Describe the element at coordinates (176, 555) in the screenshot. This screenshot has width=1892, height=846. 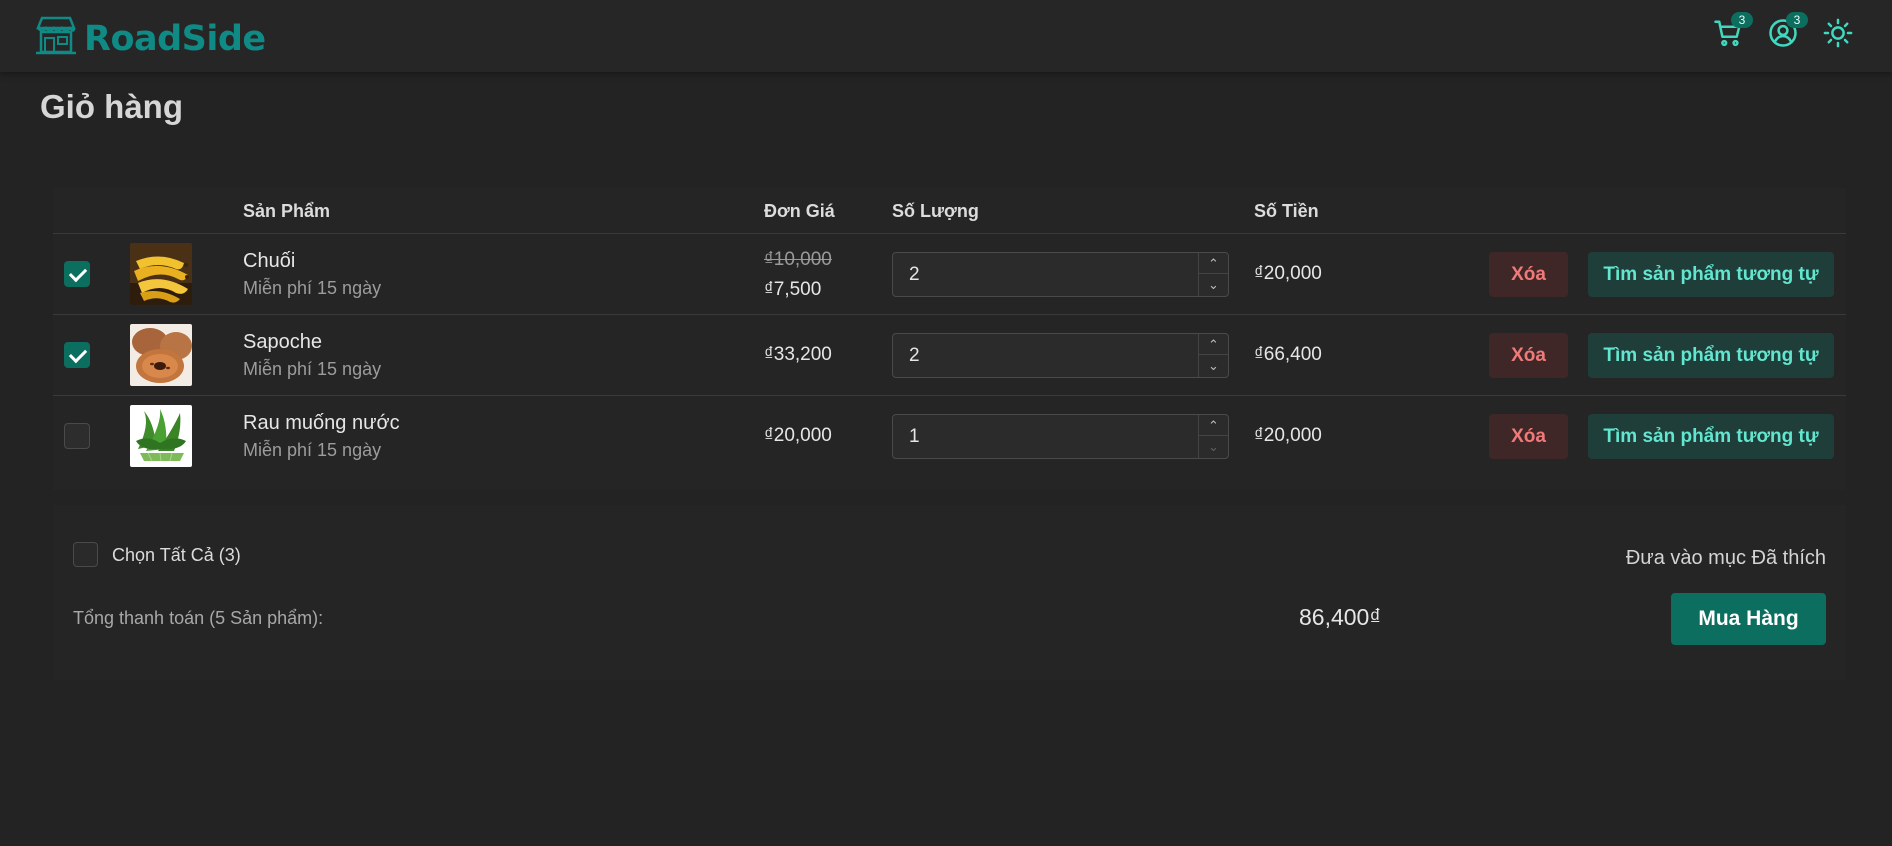
I see `select-all-label: Chọn Tất Cả (3)` at that location.